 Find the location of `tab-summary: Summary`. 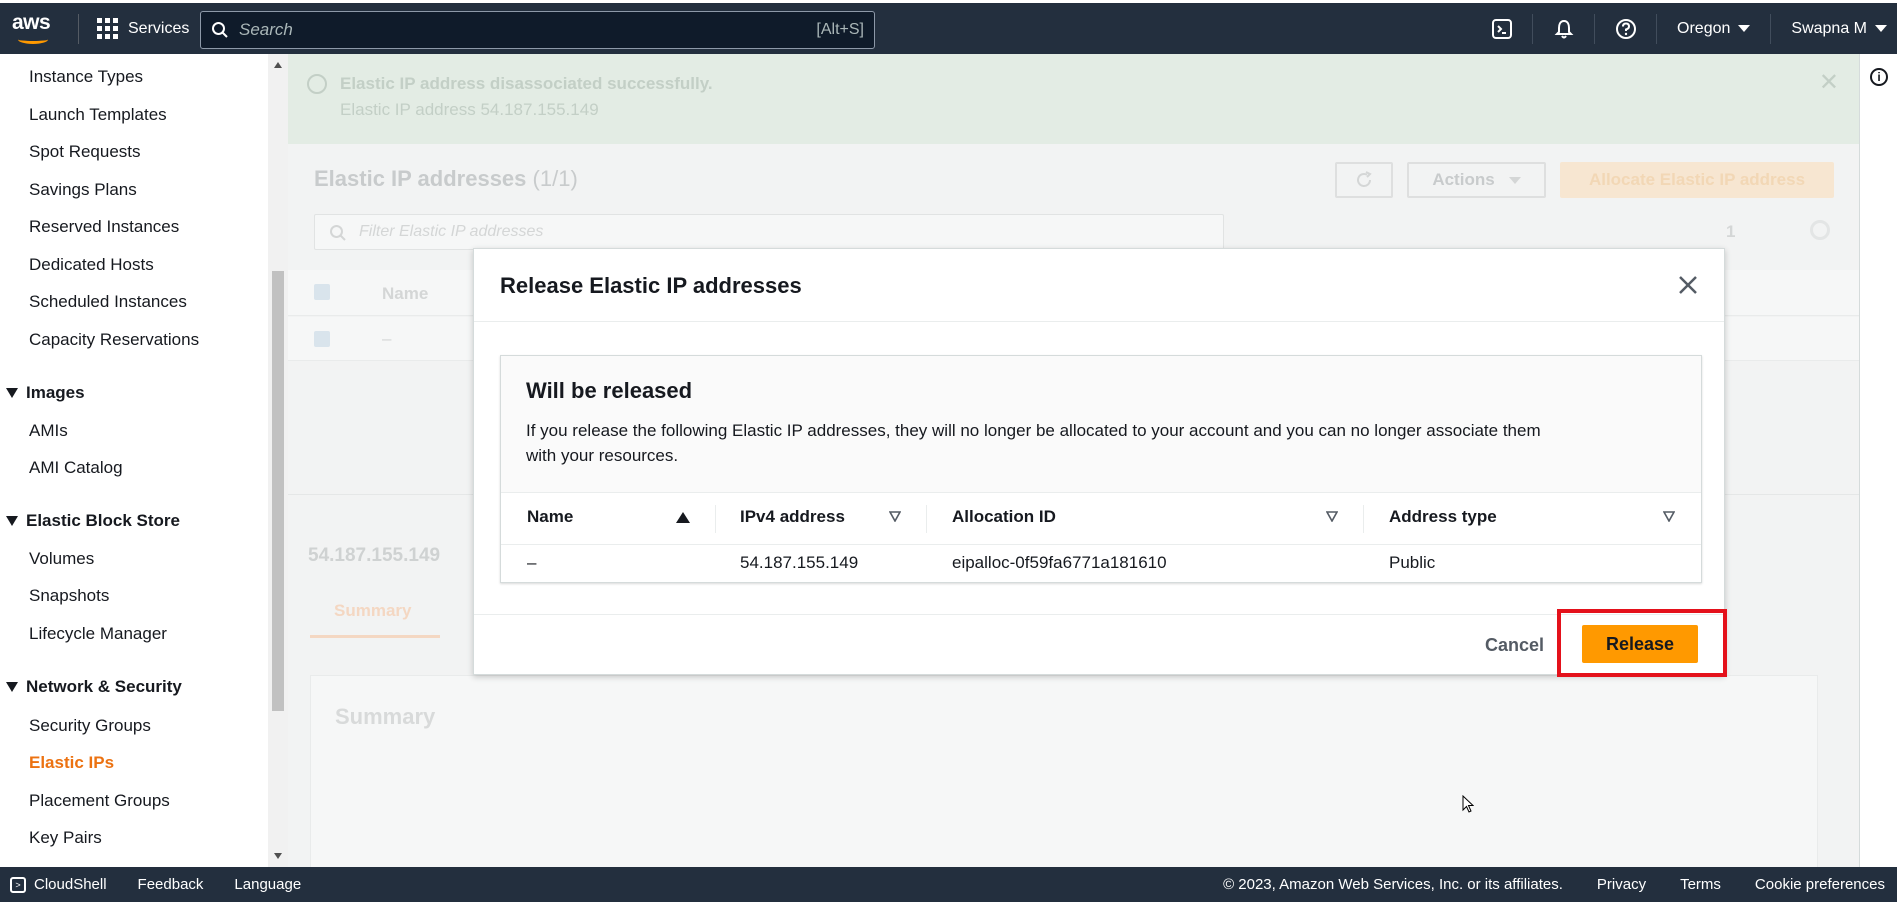

tab-summary: Summary is located at coordinates (372, 611).